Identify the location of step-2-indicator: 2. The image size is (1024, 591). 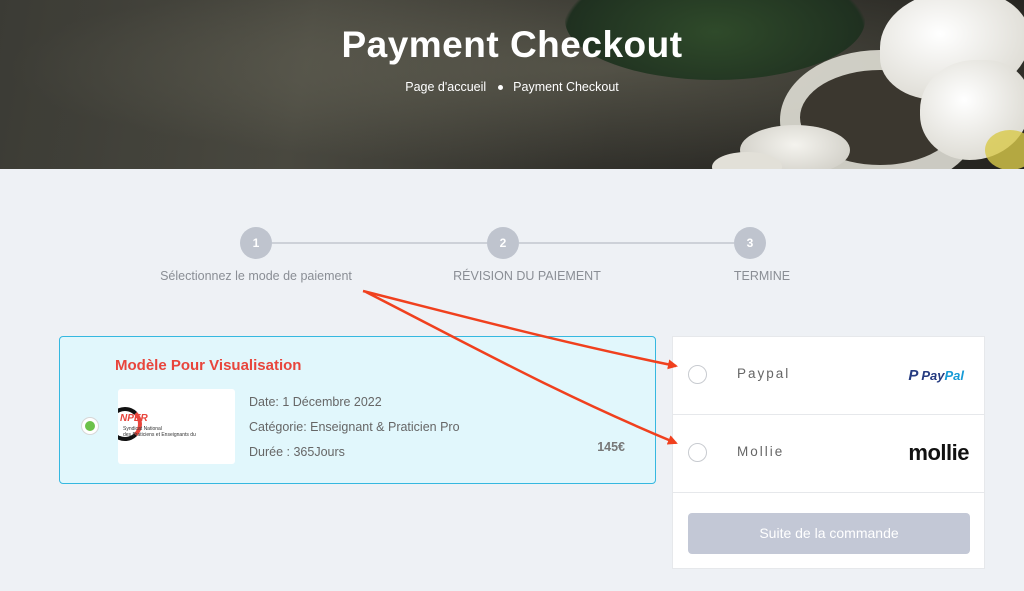
(503, 243).